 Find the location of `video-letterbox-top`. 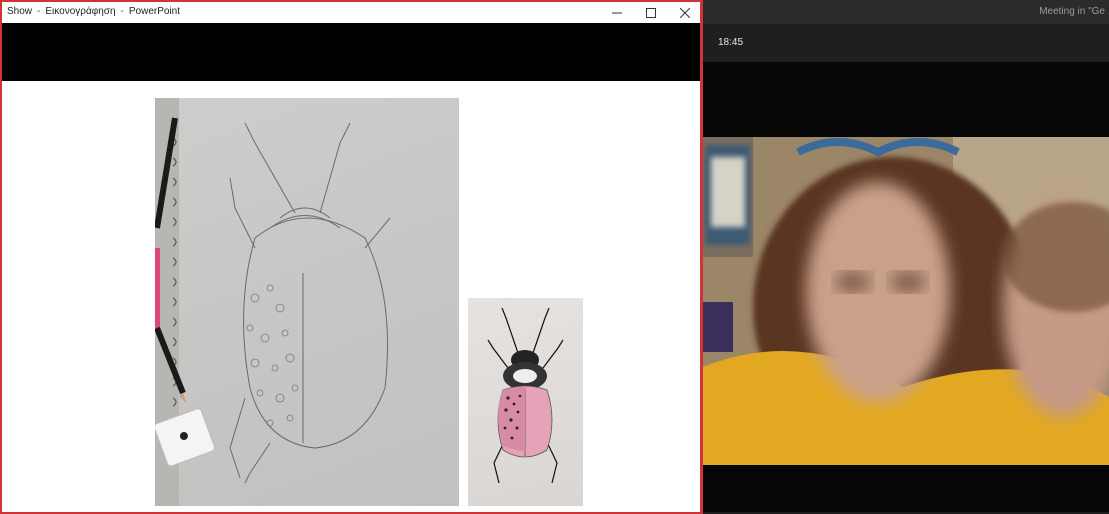

video-letterbox-top is located at coordinates (906, 99).